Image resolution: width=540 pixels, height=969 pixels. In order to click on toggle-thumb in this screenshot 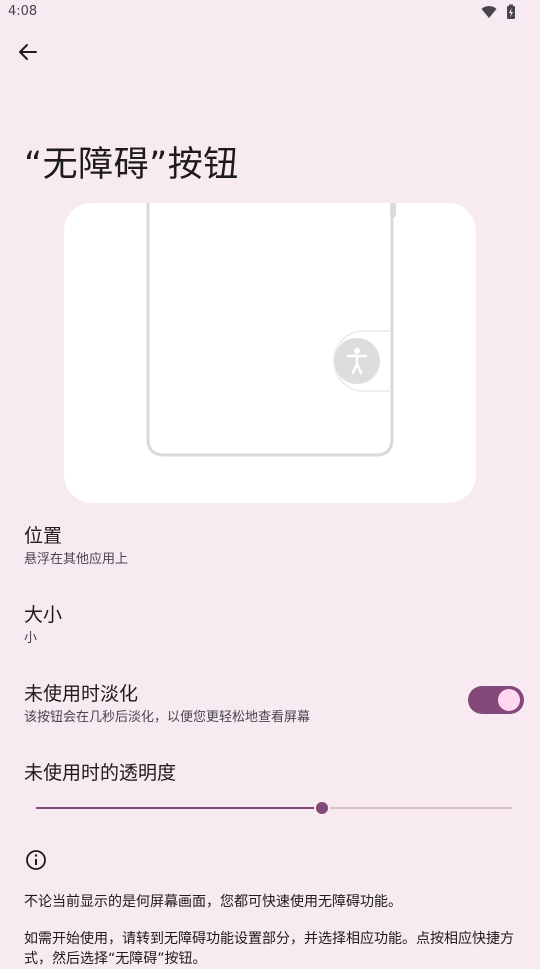, I will do `click(509, 700)`.